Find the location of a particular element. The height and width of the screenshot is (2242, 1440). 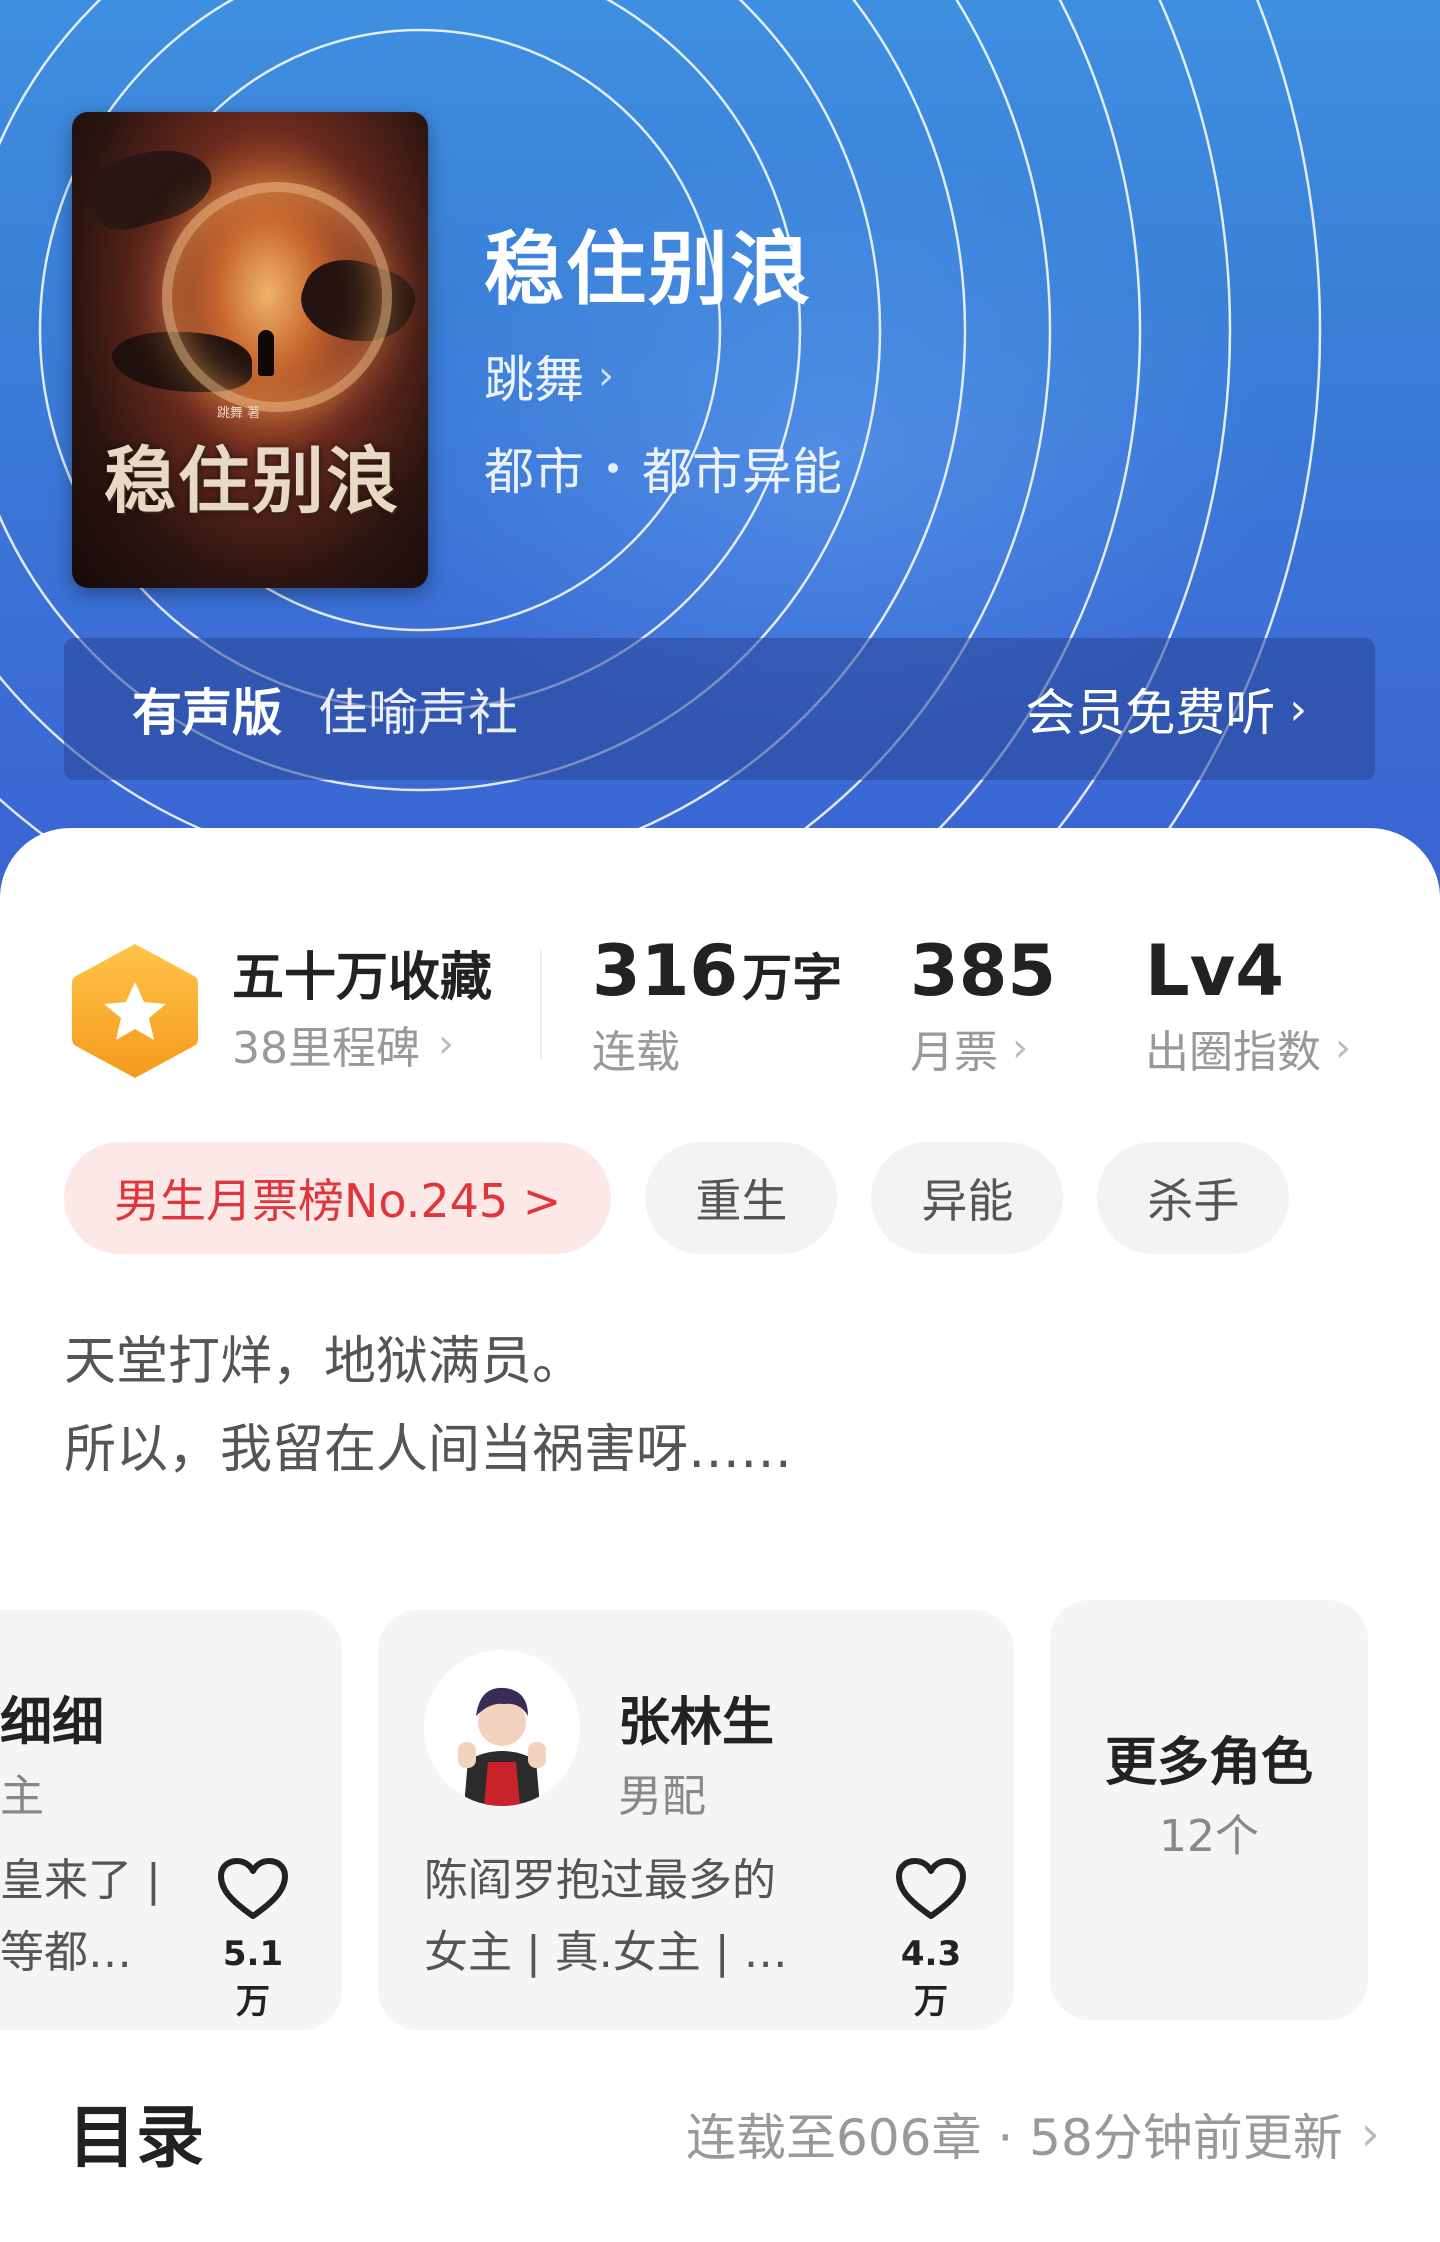

character-card: 张林生 男配 陈阎罗抱过最多的 女主 | 真.女主 | … 4.3万 is located at coordinates (696, 1820).